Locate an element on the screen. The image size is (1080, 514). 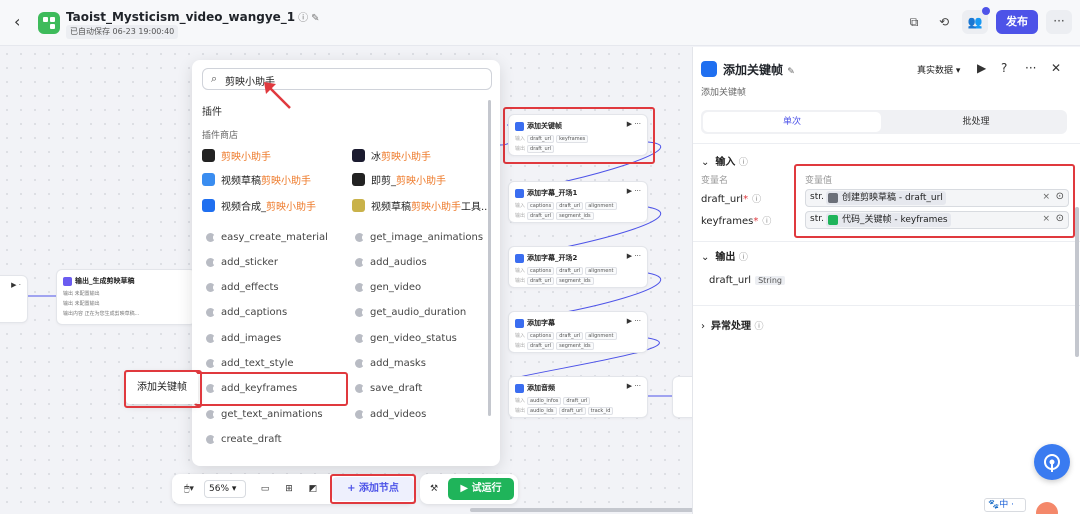
section-title: 插件 is located at coordinates (212, 112).